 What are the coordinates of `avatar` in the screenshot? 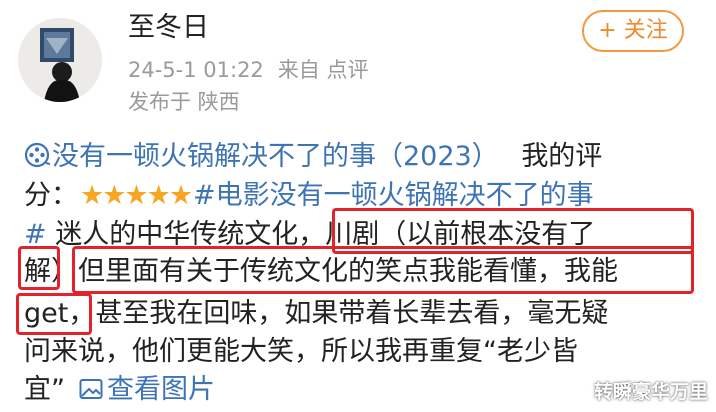 It's located at (60, 60).